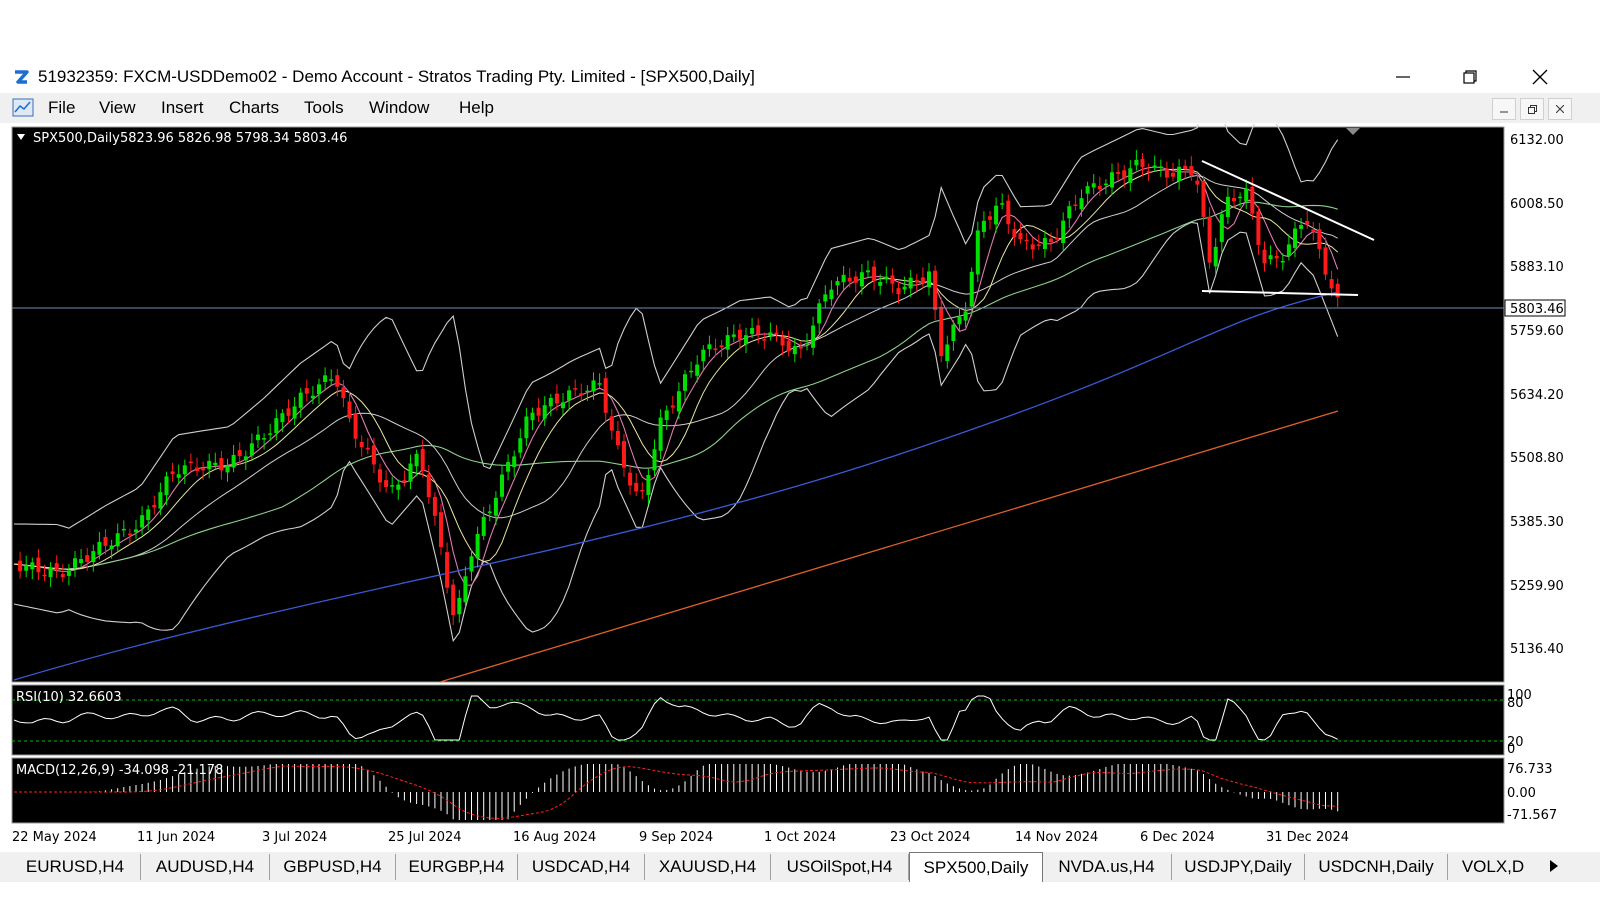 The height and width of the screenshot is (900, 1600). Describe the element at coordinates (1056, 837) in the screenshot. I see `date-axis-label: 14 Nov 2024` at that location.